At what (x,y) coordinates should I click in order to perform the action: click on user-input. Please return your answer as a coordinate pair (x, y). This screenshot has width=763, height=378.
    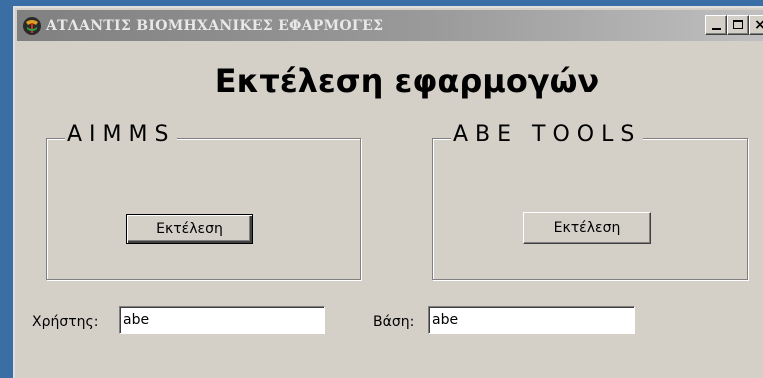
    Looking at the image, I should click on (222, 320).